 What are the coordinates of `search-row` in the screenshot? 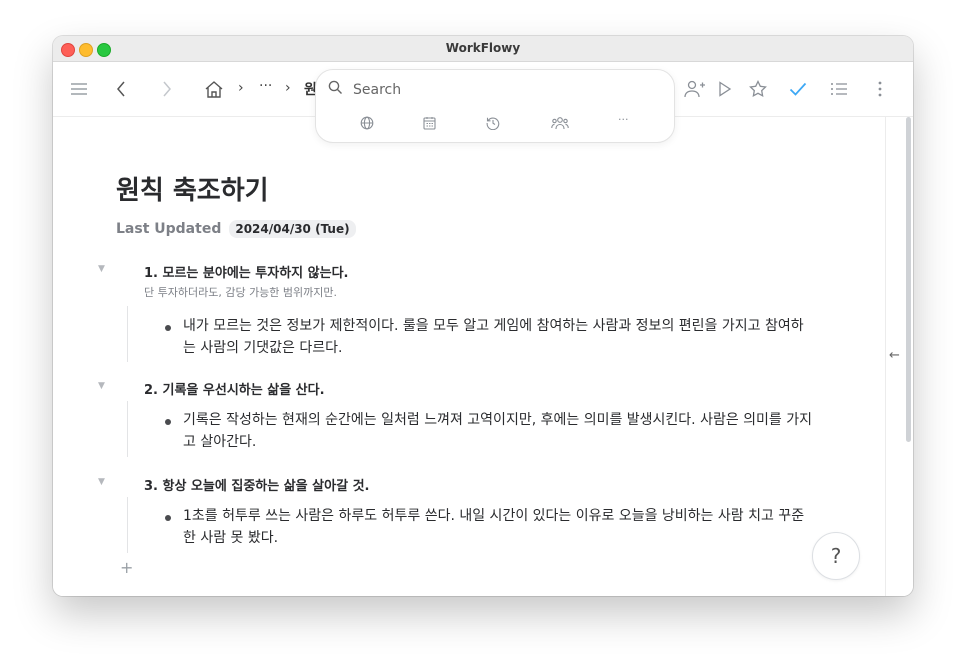 It's located at (481, 89).